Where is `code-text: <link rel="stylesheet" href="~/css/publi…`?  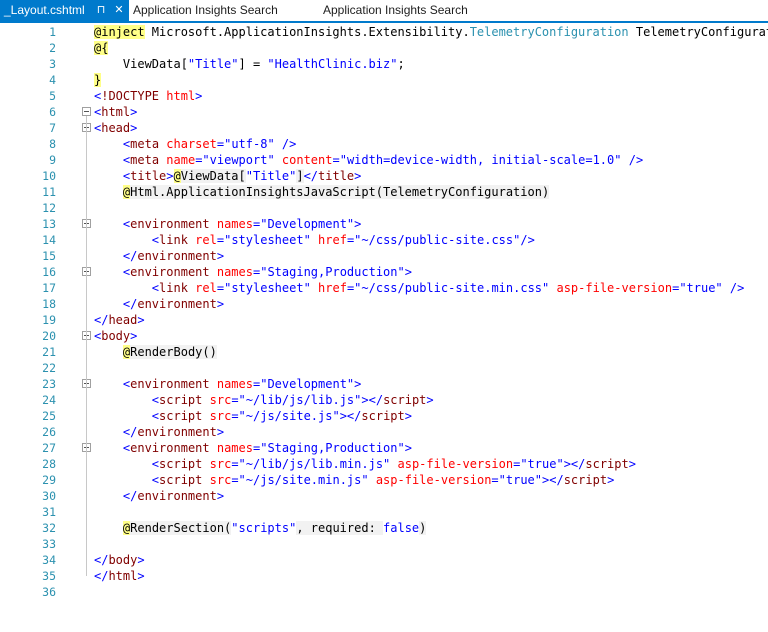
code-text: <link rel="stylesheet" href="~/css/publi… is located at coordinates (314, 240).